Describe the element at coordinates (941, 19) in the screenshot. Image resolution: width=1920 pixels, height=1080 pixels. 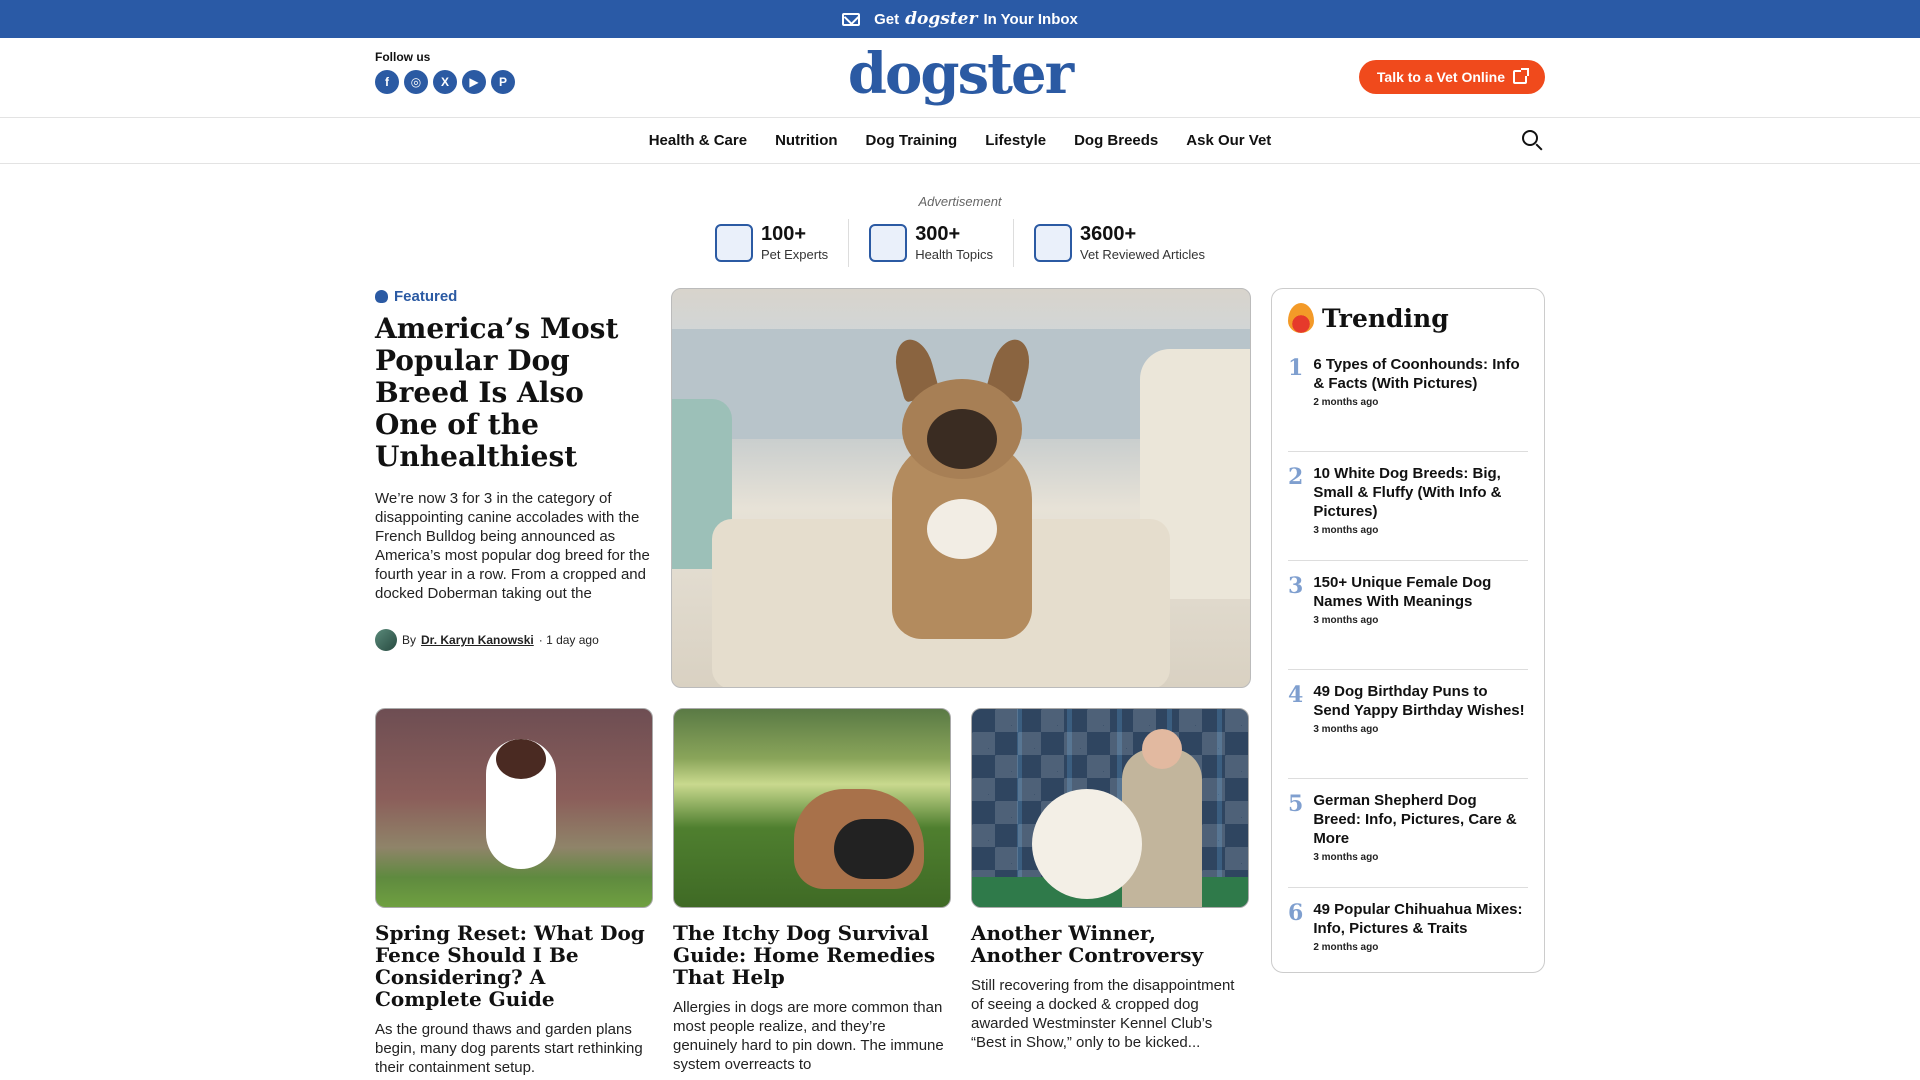
I see `banner-brand: dogster` at that location.